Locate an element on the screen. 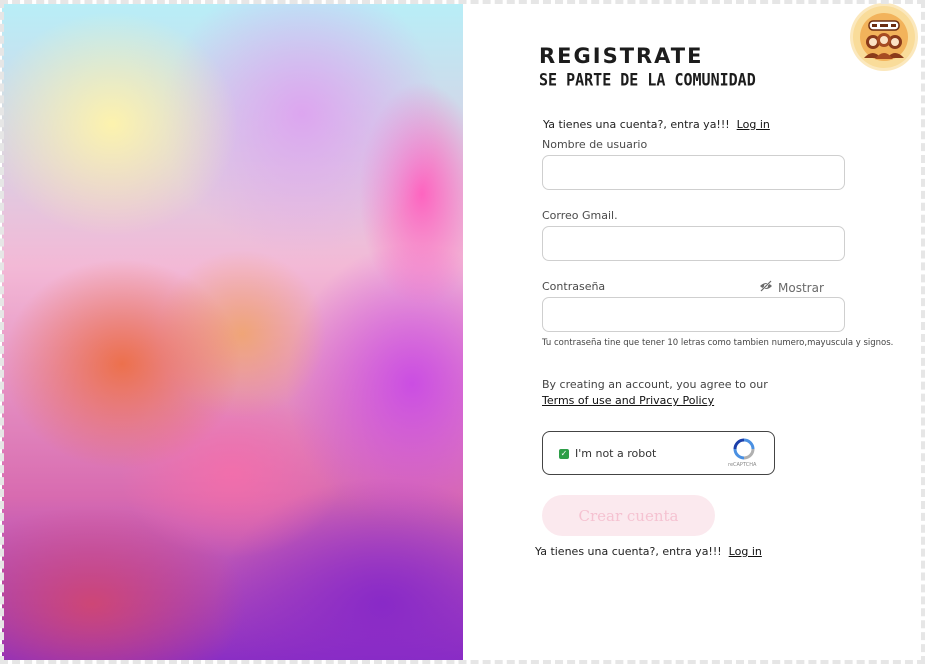 Image resolution: width=925 pixels, height=664 pixels. username-input is located at coordinates (693, 172).